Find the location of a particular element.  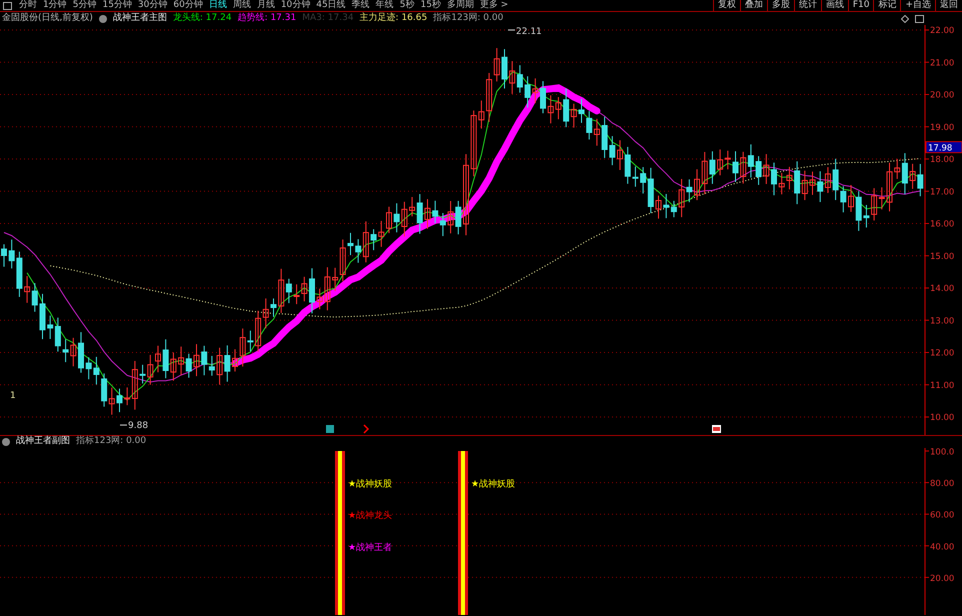

period-tab: 5分钟 is located at coordinates (85, 5).